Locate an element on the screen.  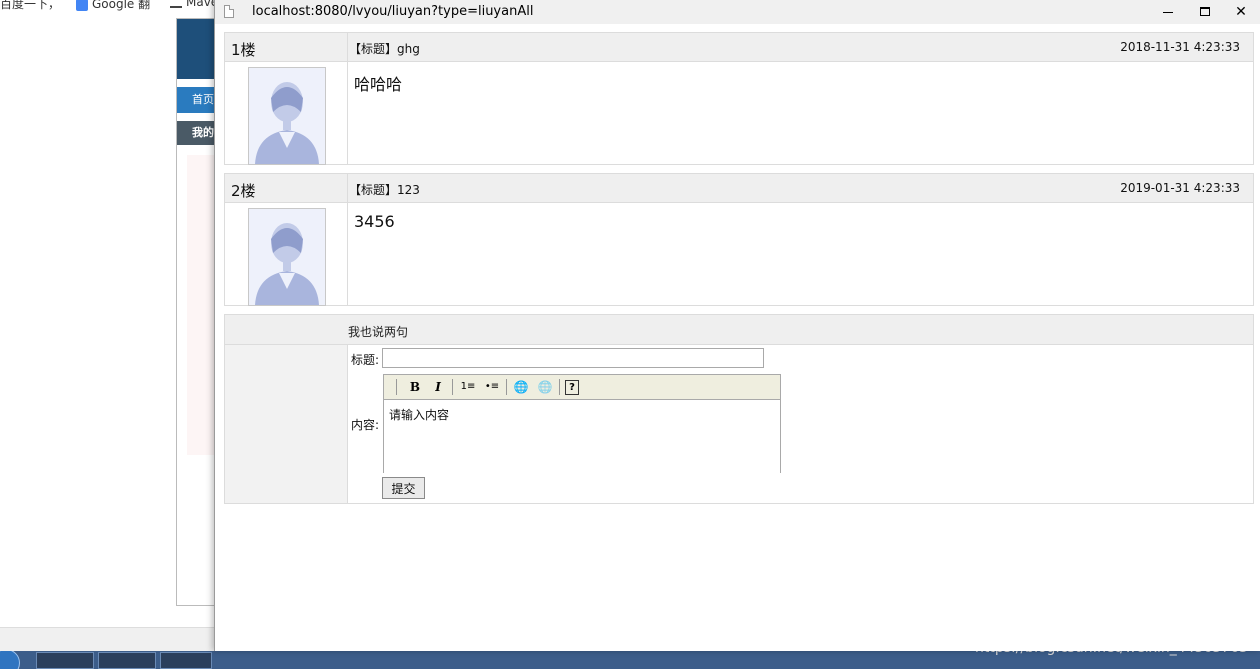
bookmark-item: Mave is located at coordinates (194, 4).